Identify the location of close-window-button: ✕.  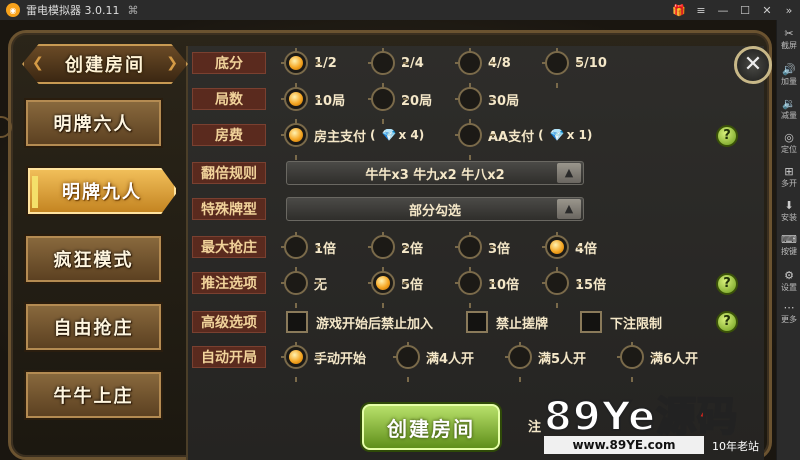
(767, 10).